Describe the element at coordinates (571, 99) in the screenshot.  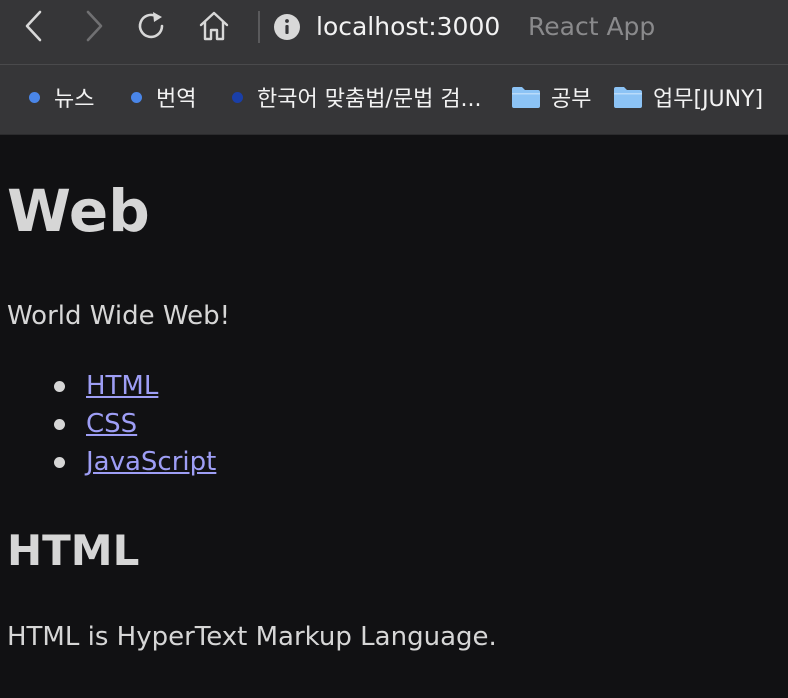
I see `bookmark-label: 공부` at that location.